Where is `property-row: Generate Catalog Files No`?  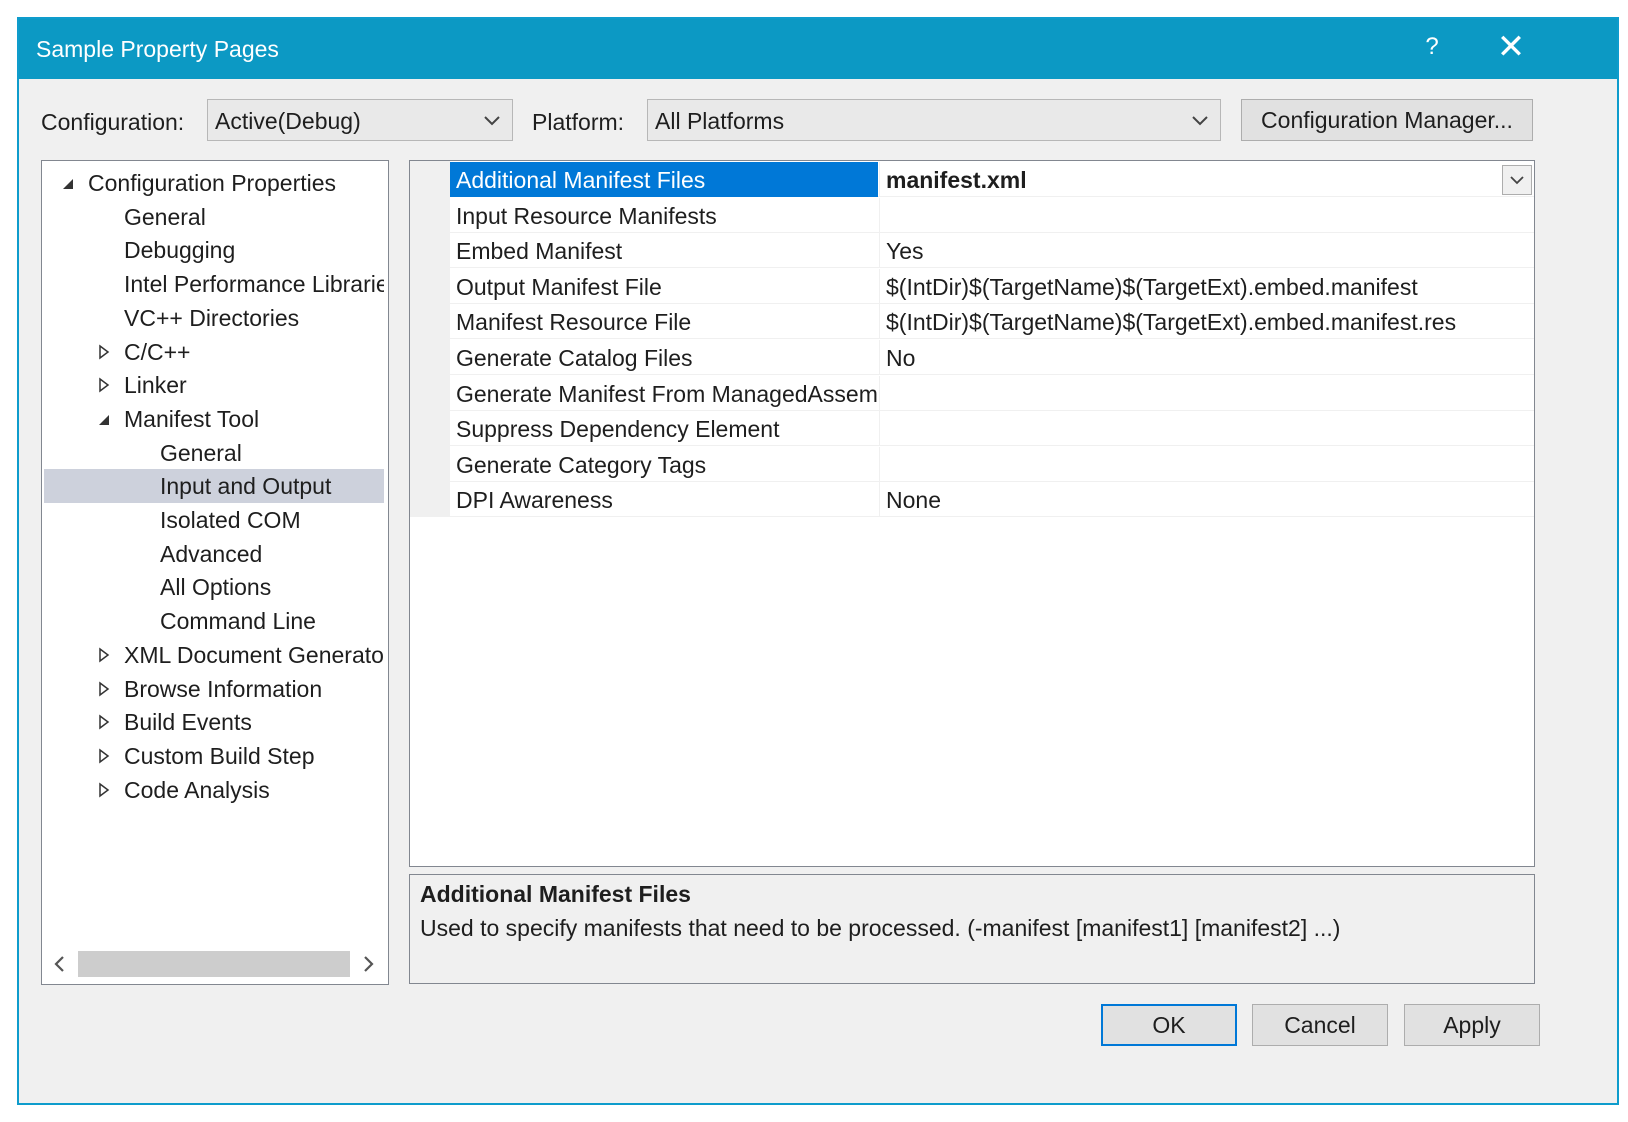
property-row: Generate Catalog Files No is located at coordinates (972, 357).